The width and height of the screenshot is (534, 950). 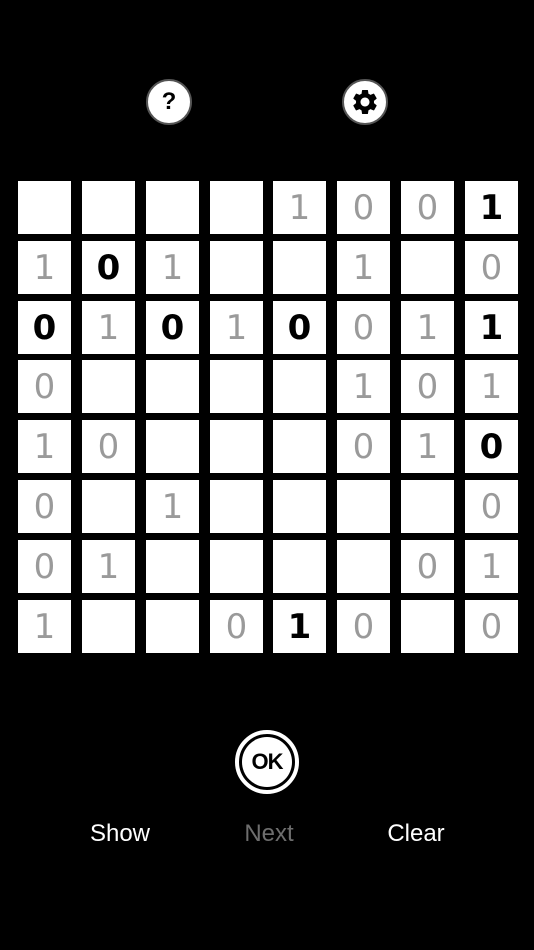 I want to click on ok-label: OK, so click(x=267, y=762).